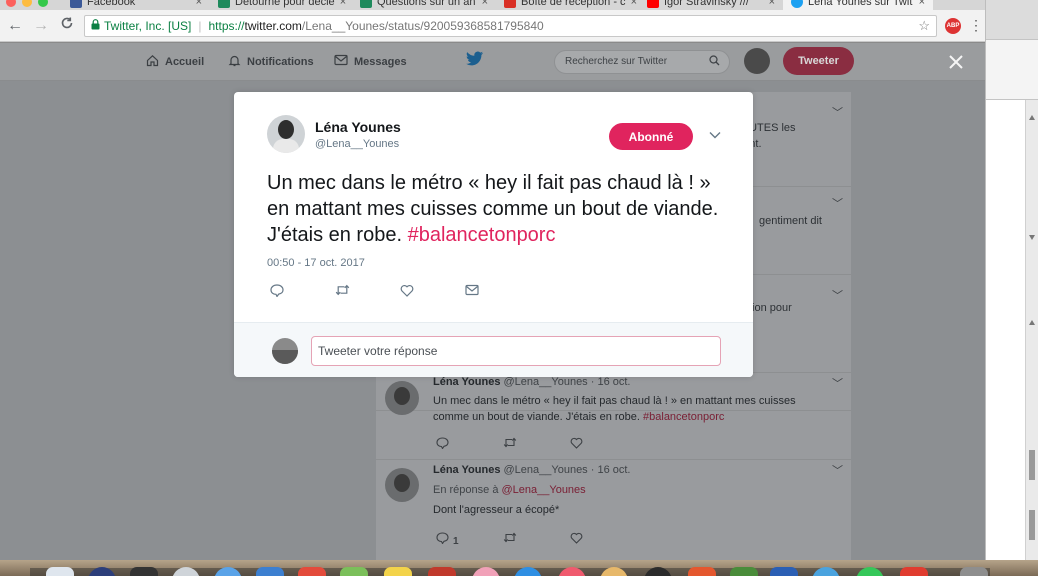 The width and height of the screenshot is (1038, 576). What do you see at coordinates (715, 135) in the screenshot?
I see `chevron-down-icon` at bounding box center [715, 135].